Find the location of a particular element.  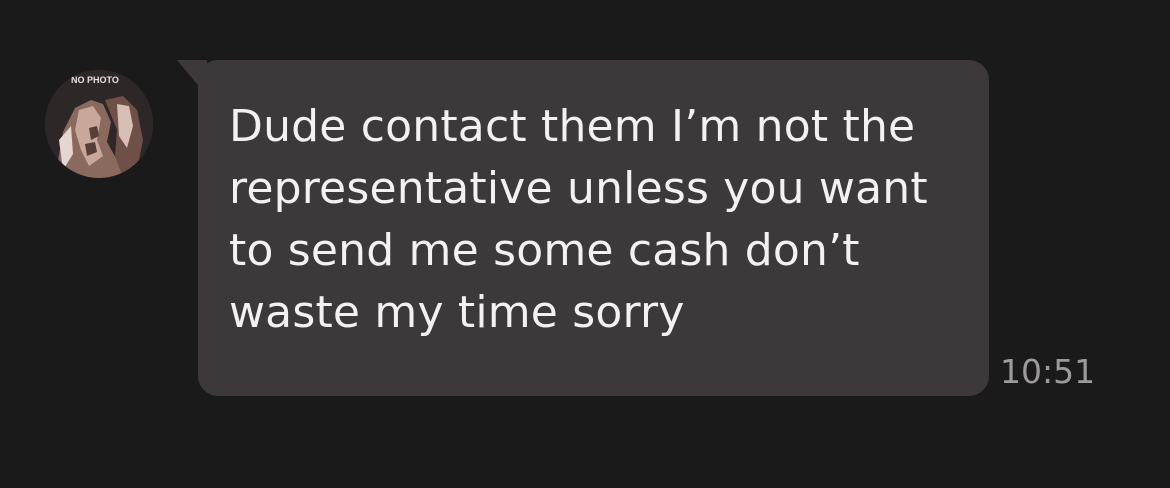

message-timestamp: 10:51 is located at coordinates (1048, 371).